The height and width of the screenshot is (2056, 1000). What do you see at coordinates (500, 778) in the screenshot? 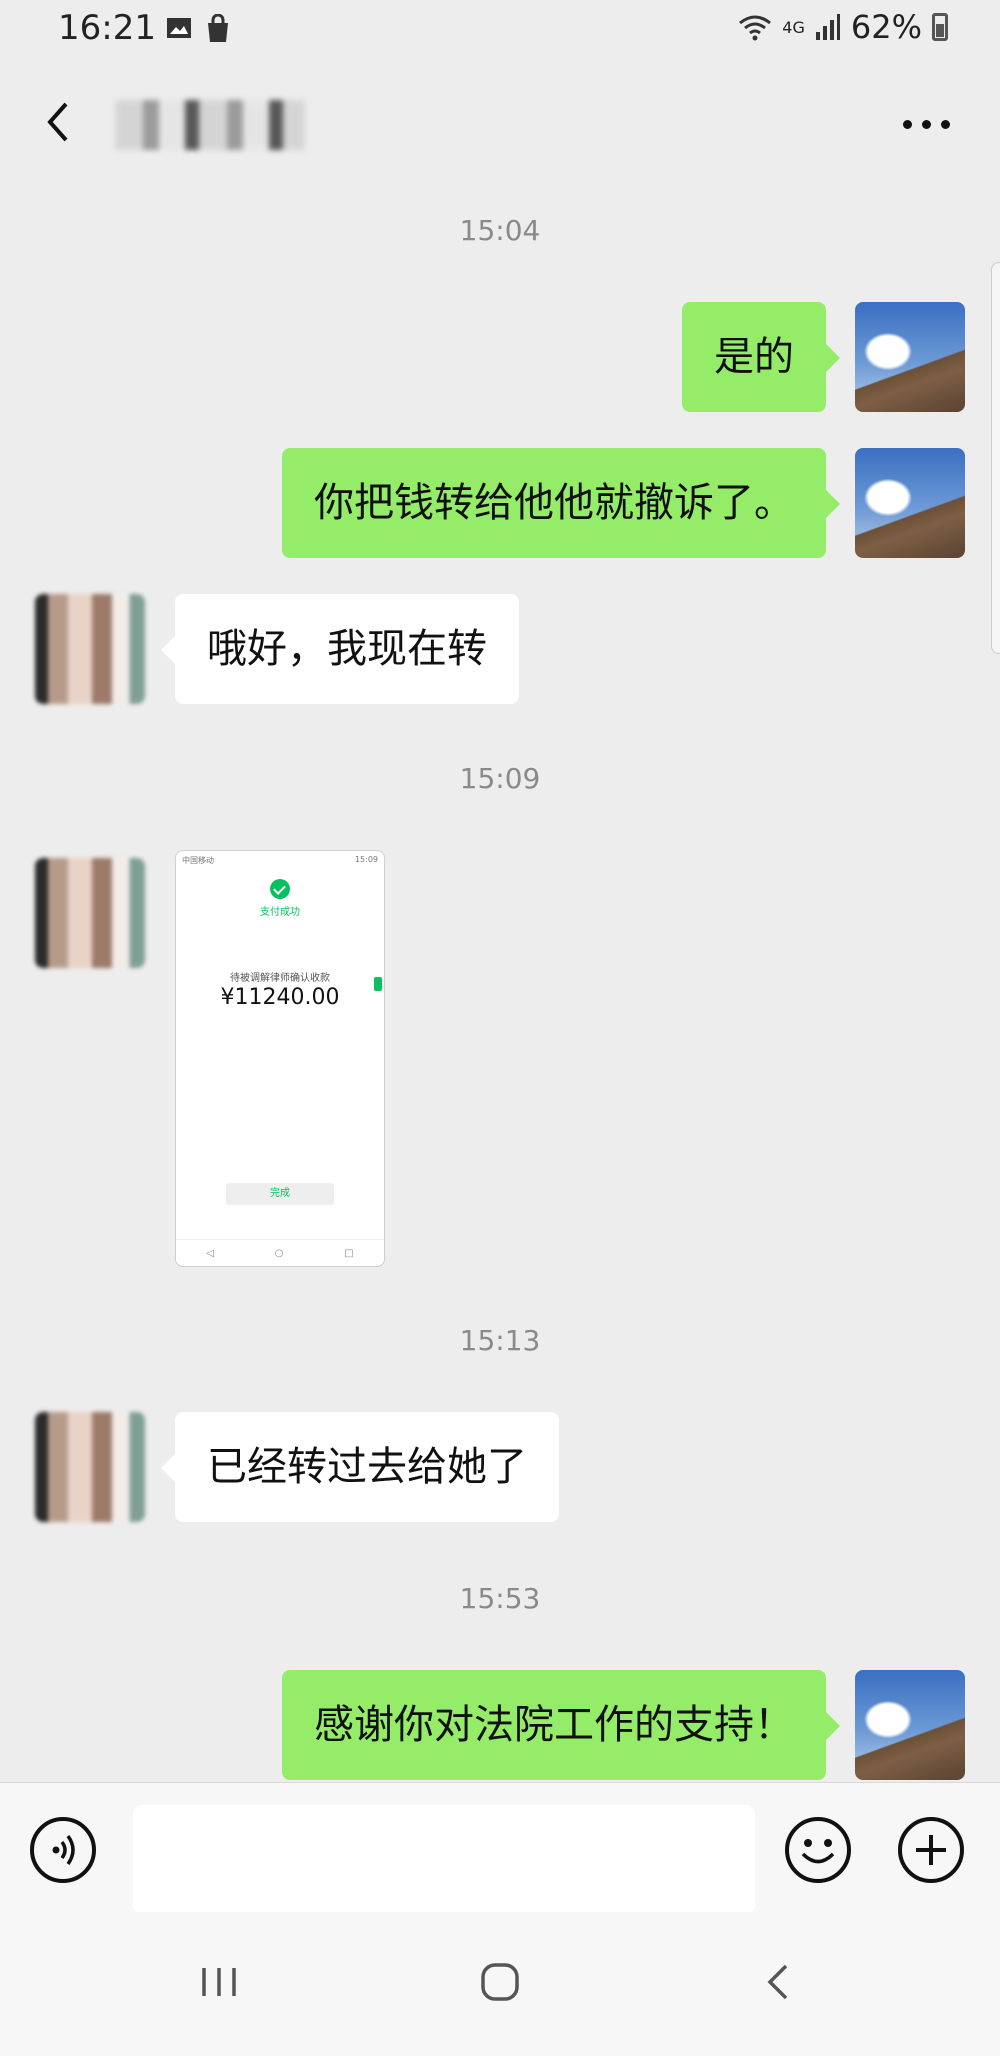
I see `time-label: 15:09` at bounding box center [500, 778].